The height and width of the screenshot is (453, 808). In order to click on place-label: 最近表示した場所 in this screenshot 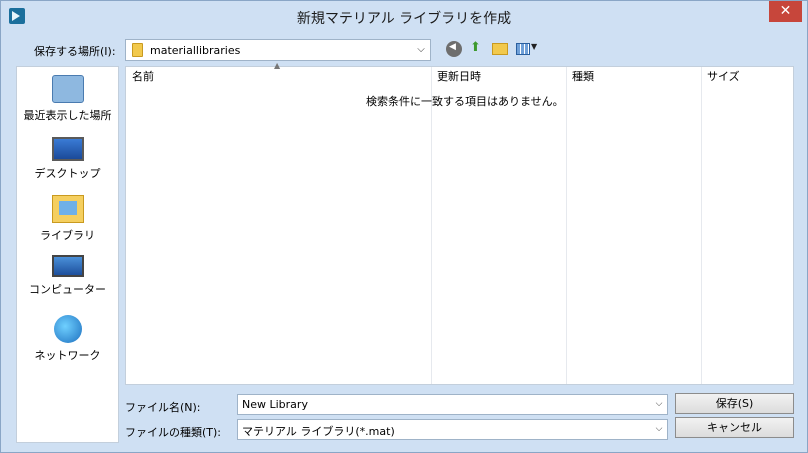, I will do `click(67, 115)`.